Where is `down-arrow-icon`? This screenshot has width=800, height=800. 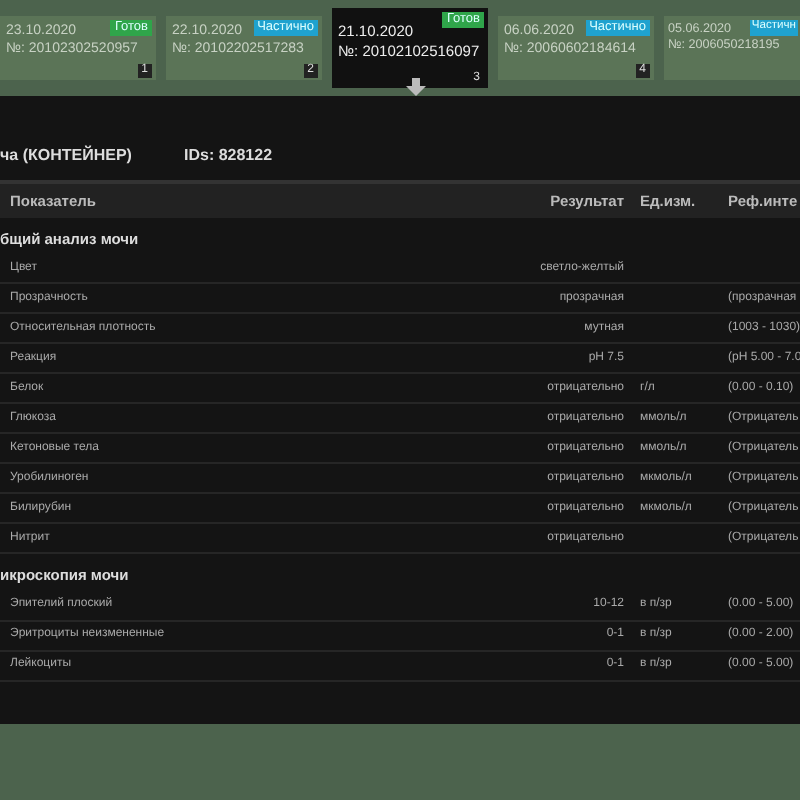 down-arrow-icon is located at coordinates (416, 87).